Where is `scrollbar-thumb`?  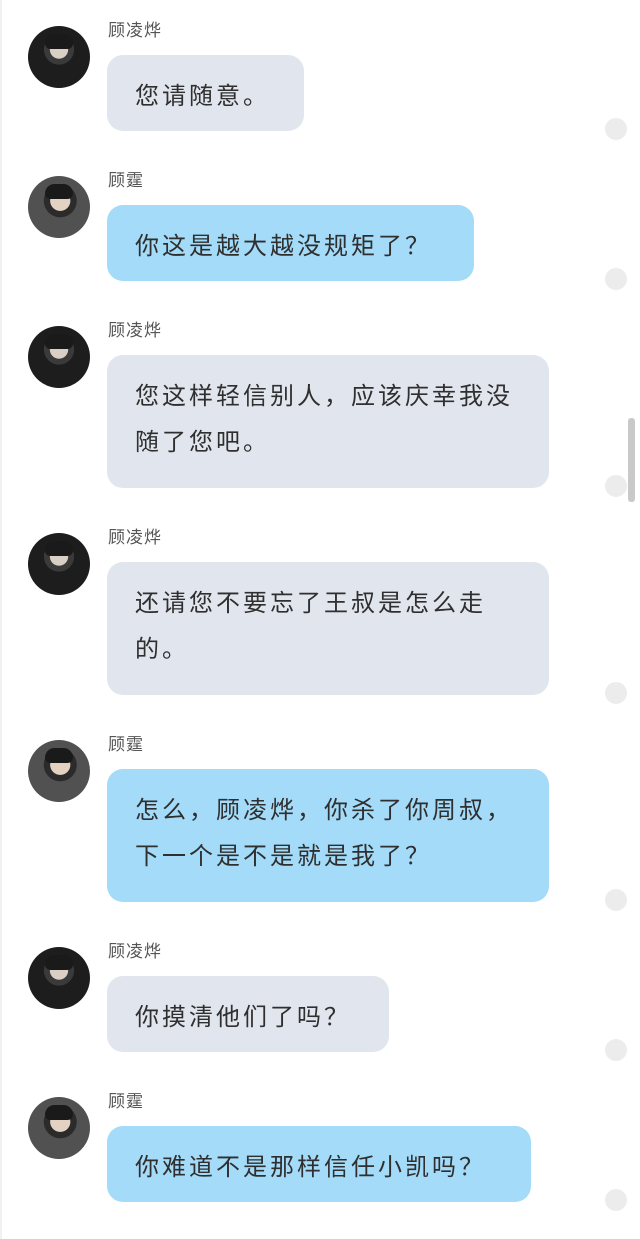
scrollbar-thumb is located at coordinates (631, 460).